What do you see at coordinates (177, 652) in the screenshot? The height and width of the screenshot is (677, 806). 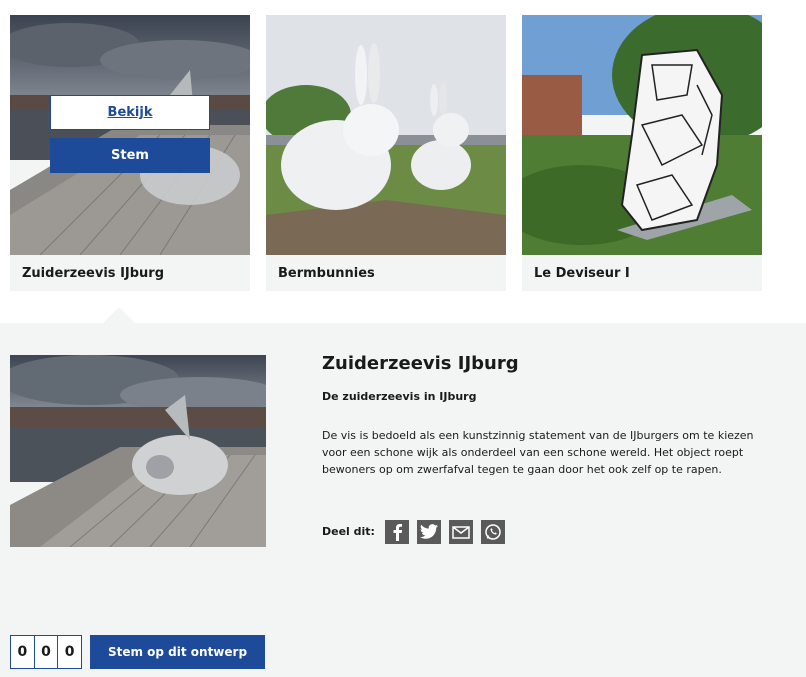 I see `vote-button: Stem op dit ontwerp` at bounding box center [177, 652].